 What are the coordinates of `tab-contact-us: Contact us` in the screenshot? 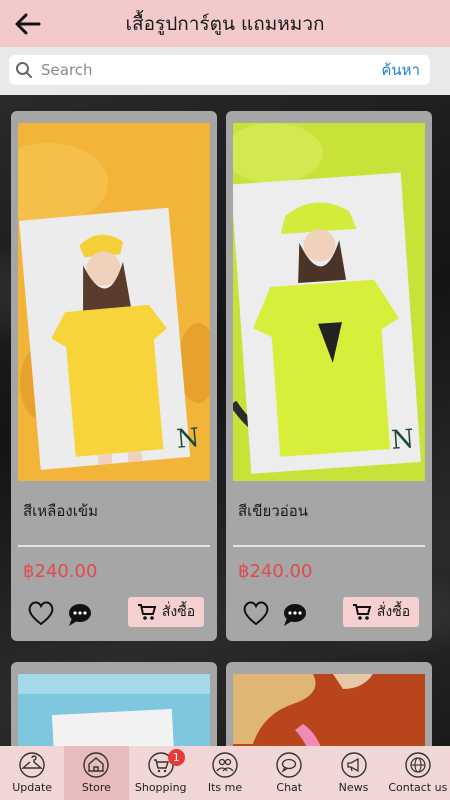 It's located at (418, 773).